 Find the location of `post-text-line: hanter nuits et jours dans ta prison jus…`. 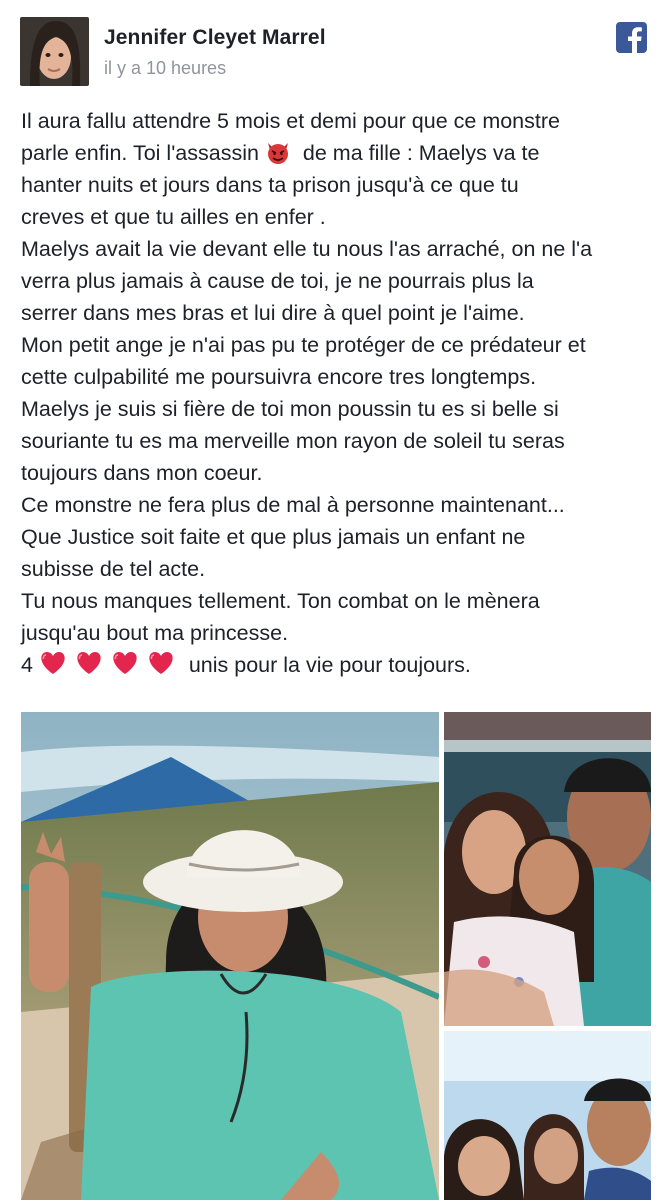

post-text-line: hanter nuits et jours dans ta prison jus… is located at coordinates (341, 185).